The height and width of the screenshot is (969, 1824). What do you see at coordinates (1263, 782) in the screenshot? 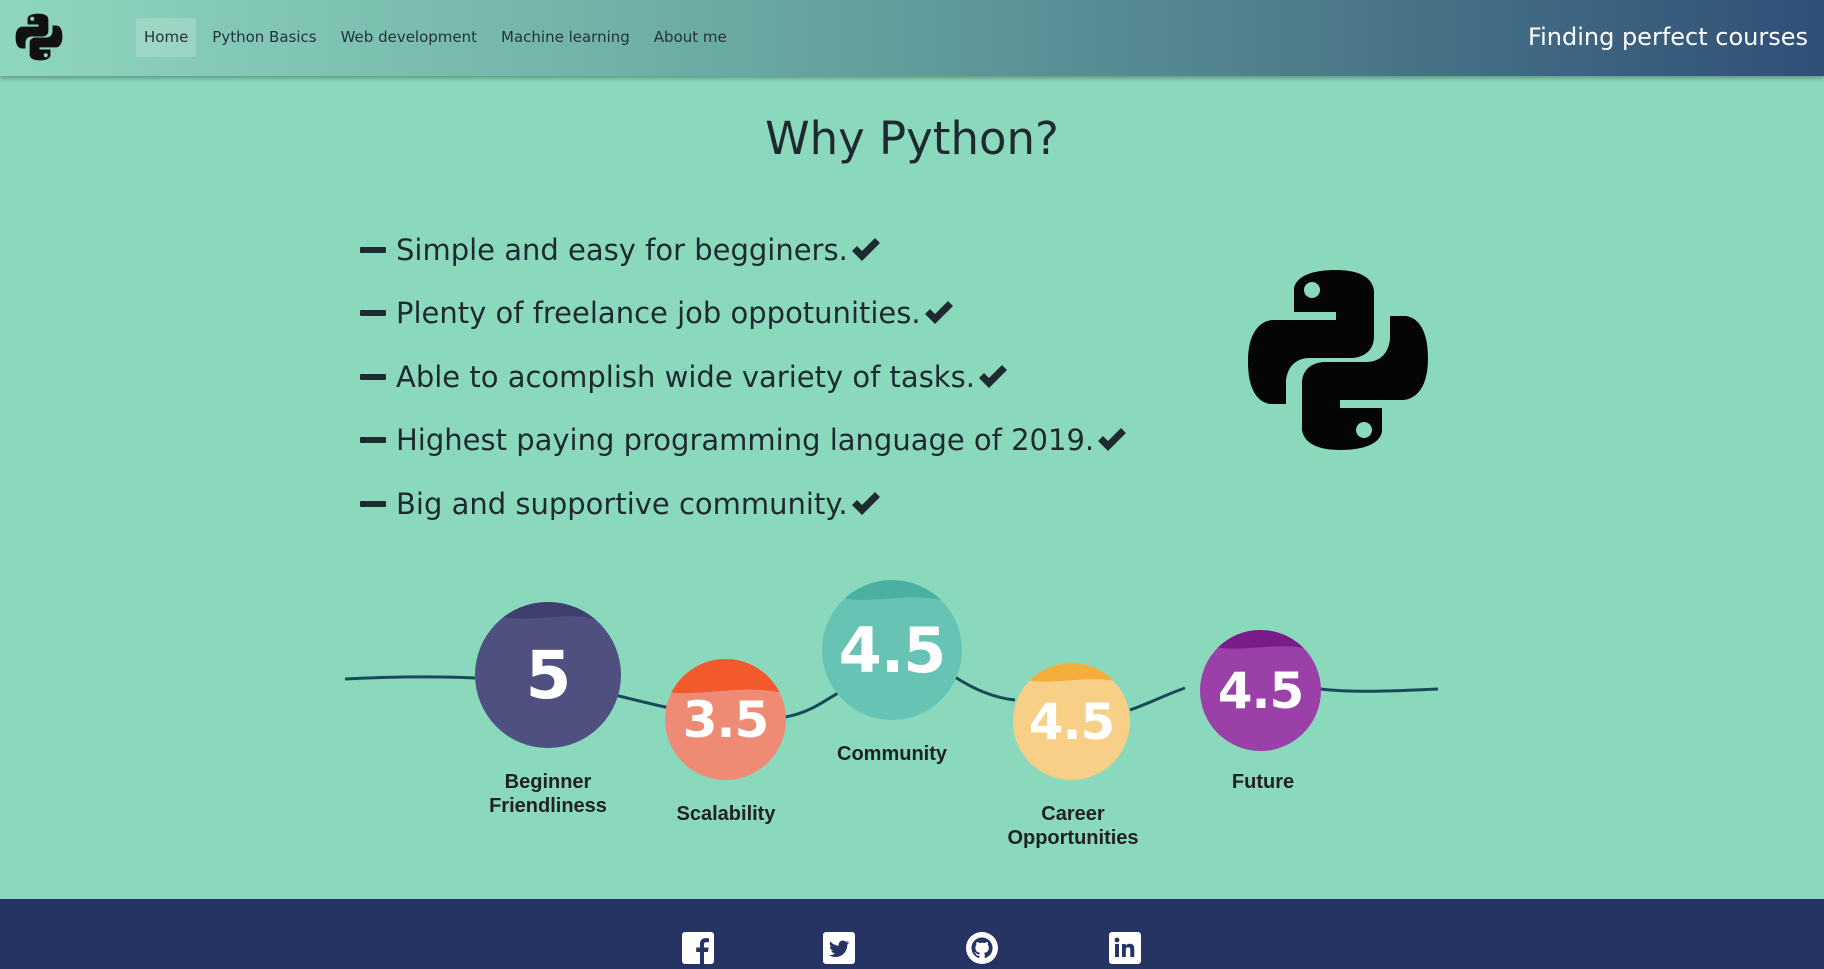
I see `rating-label: Future` at bounding box center [1263, 782].